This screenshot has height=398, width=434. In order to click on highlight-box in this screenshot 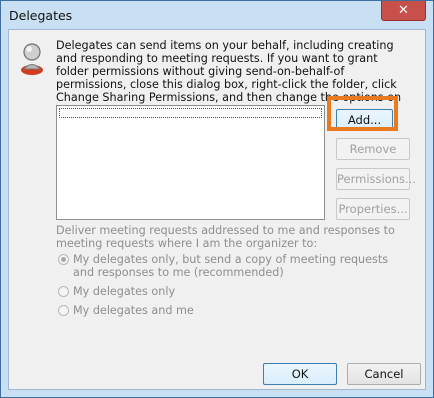, I will do `click(362, 113)`.